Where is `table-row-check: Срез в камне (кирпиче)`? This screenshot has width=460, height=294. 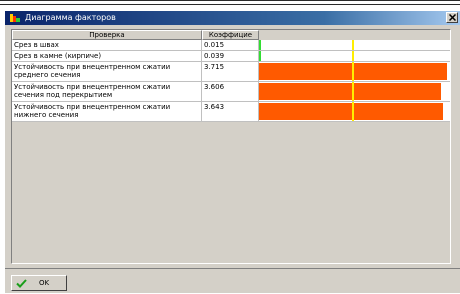 table-row-check: Срез в камне (кирпиче) is located at coordinates (107, 56).